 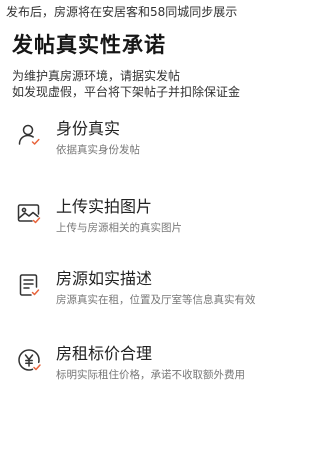 What do you see at coordinates (162, 84) in the screenshot?
I see `commitment-description: 为维护真房源环境，请据实发帖 如发现虚假，平台将下架帖子并扣除保证金` at bounding box center [162, 84].